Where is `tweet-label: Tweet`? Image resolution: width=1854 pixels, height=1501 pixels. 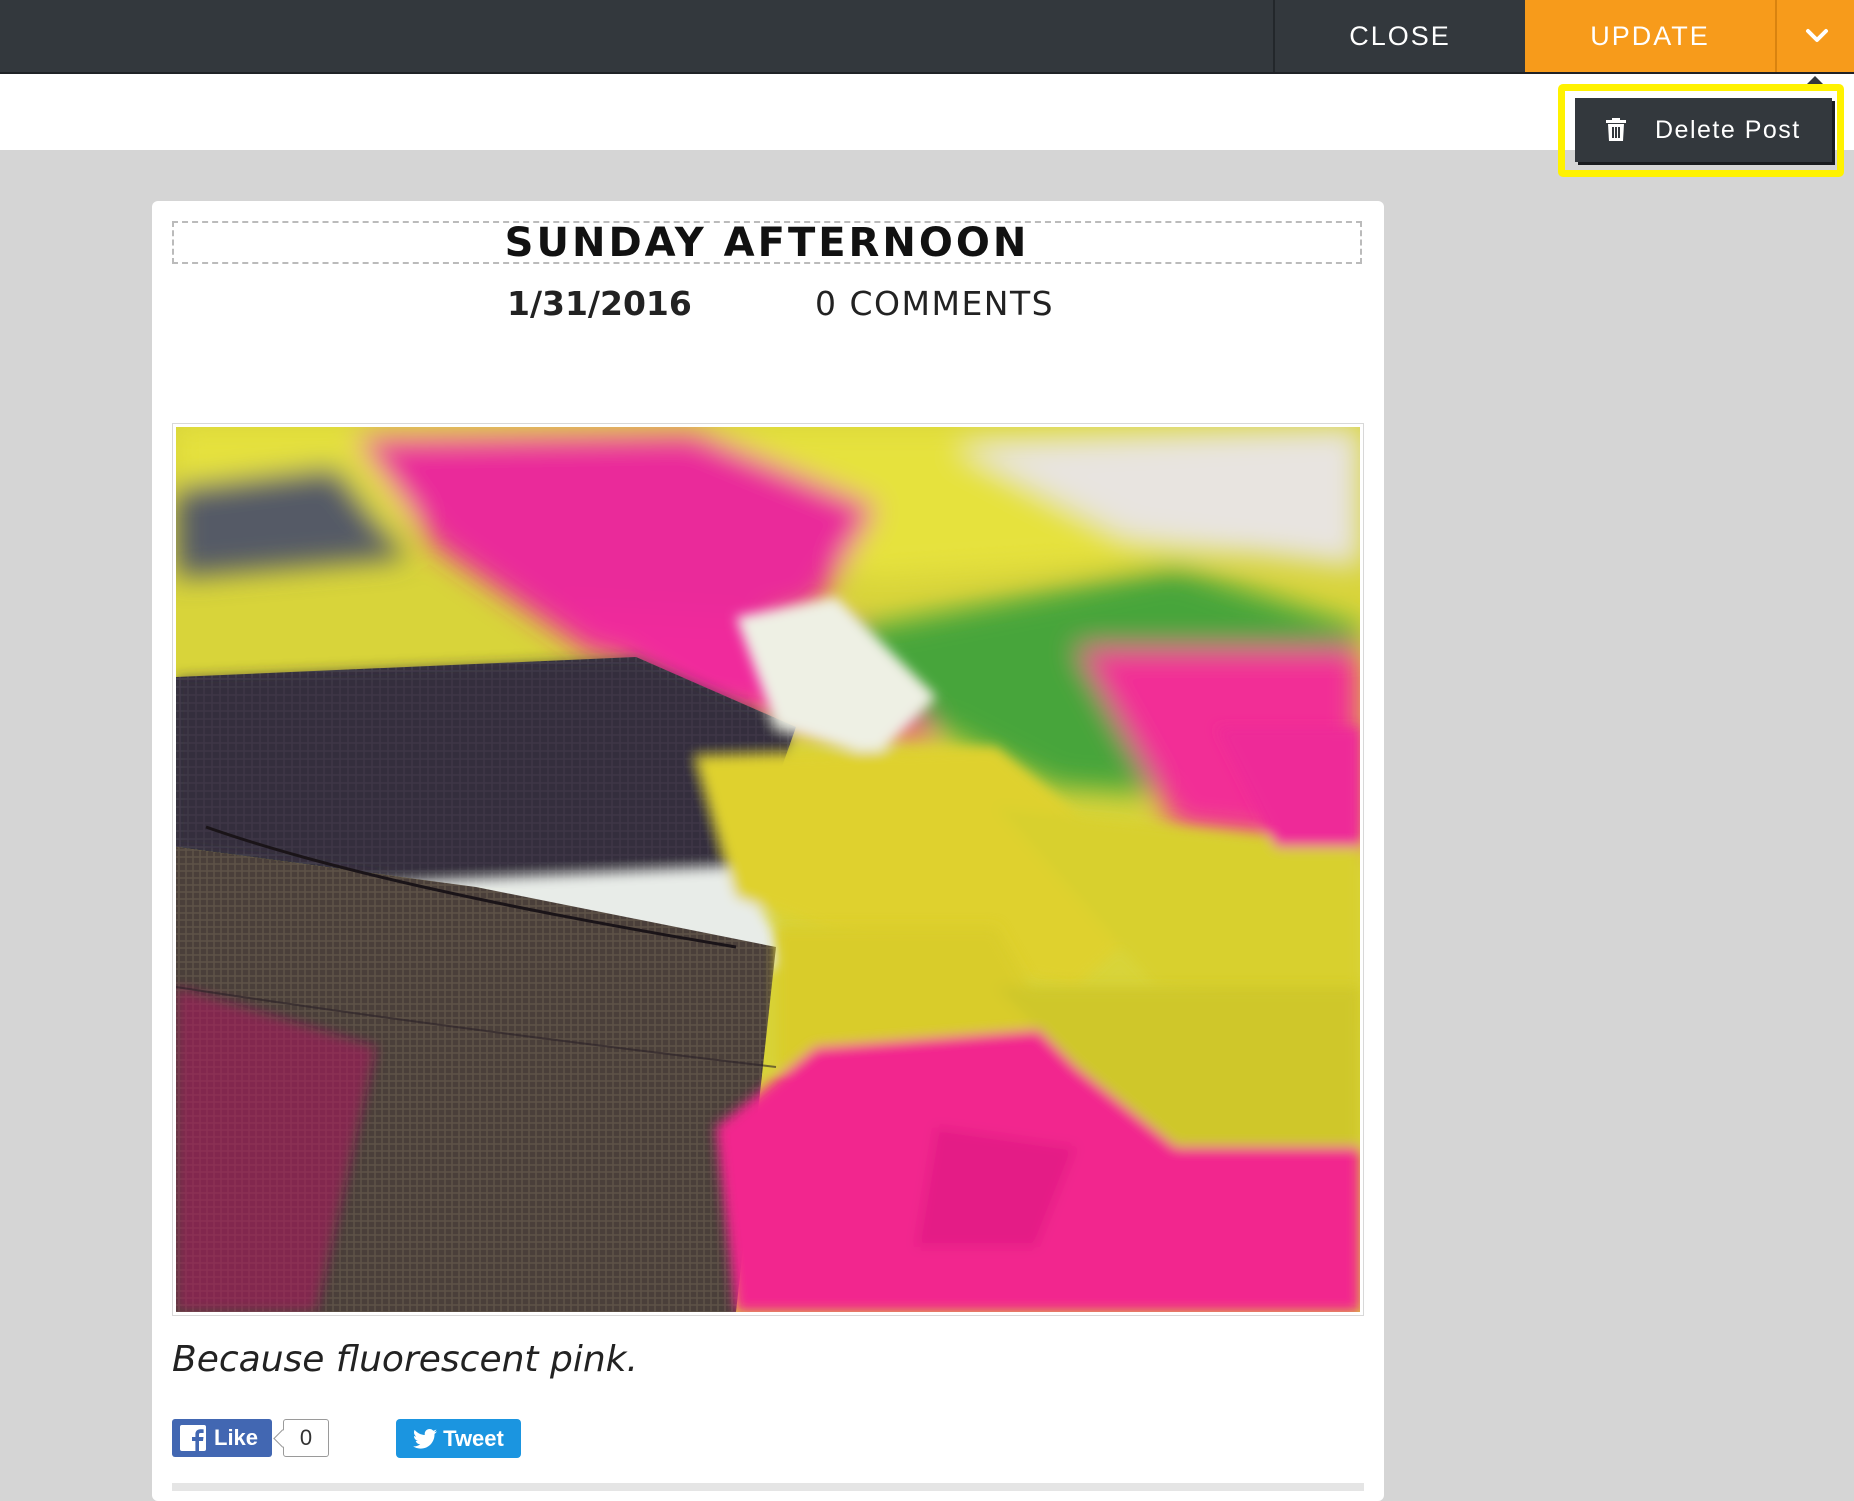 tweet-label: Tweet is located at coordinates (473, 1438).